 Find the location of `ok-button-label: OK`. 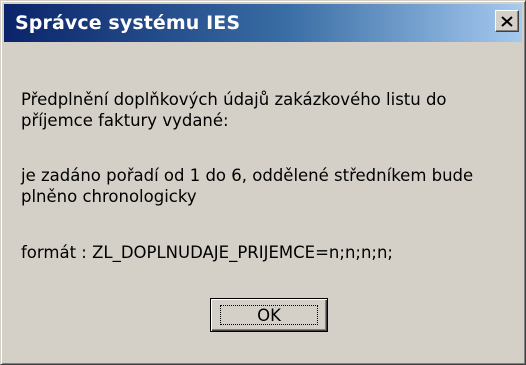

ok-button-label: OK is located at coordinates (269, 315).